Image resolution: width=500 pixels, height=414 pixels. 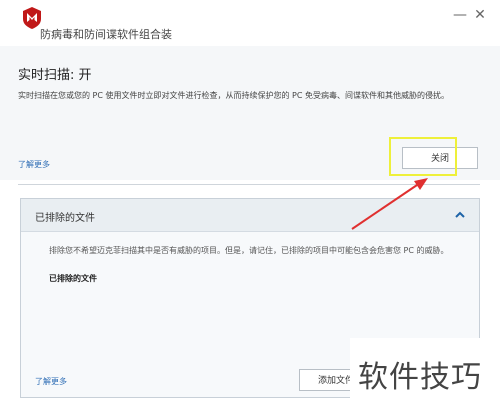 I want to click on watermark-text: 软件技巧, so click(x=420, y=377).